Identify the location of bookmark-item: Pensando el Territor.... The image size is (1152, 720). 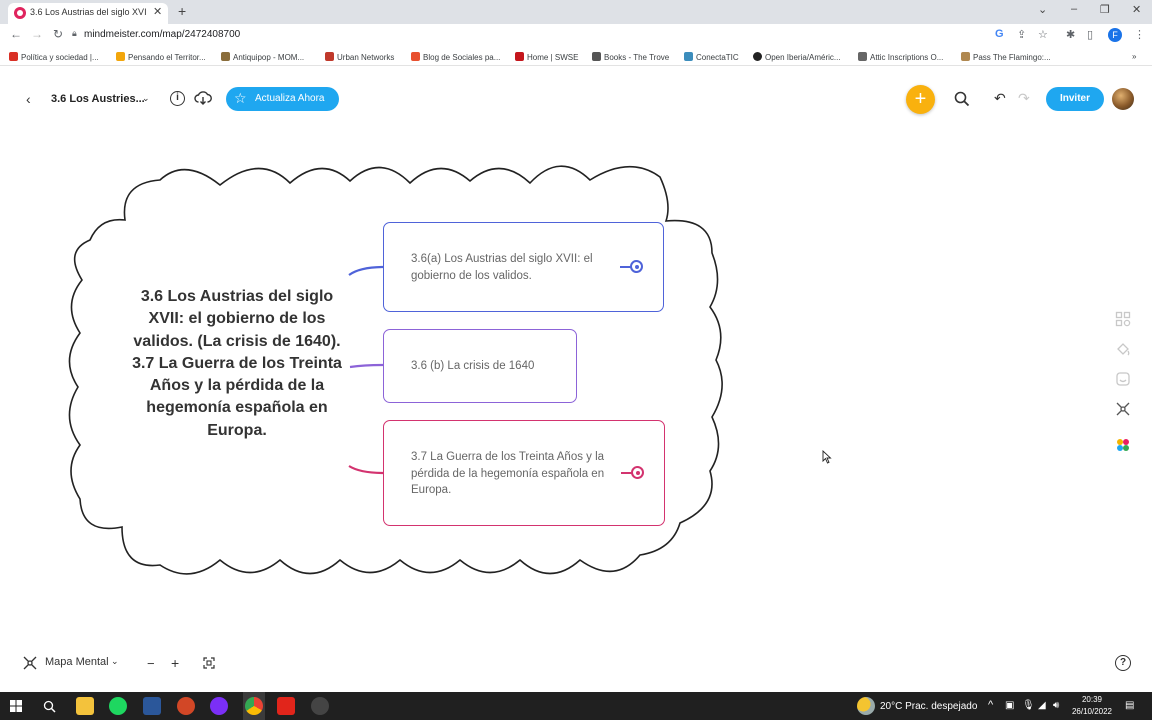
(161, 57).